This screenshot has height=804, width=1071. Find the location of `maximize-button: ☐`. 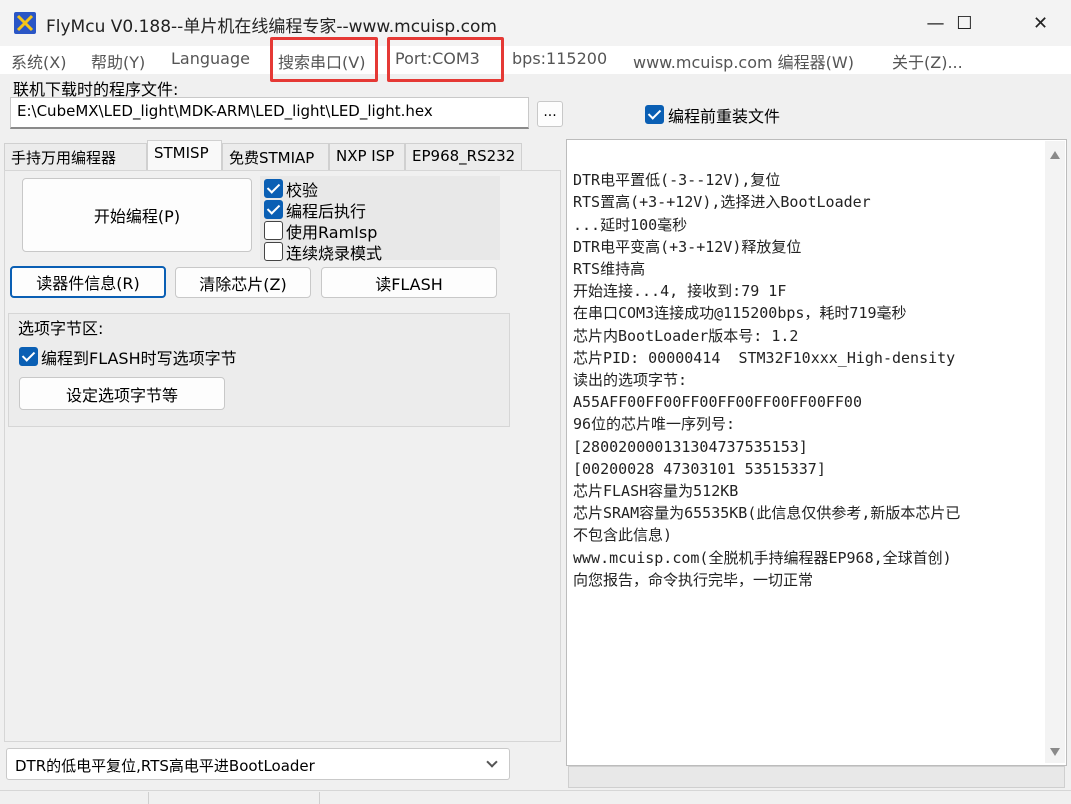

maximize-button: ☐ is located at coordinates (964, 23).